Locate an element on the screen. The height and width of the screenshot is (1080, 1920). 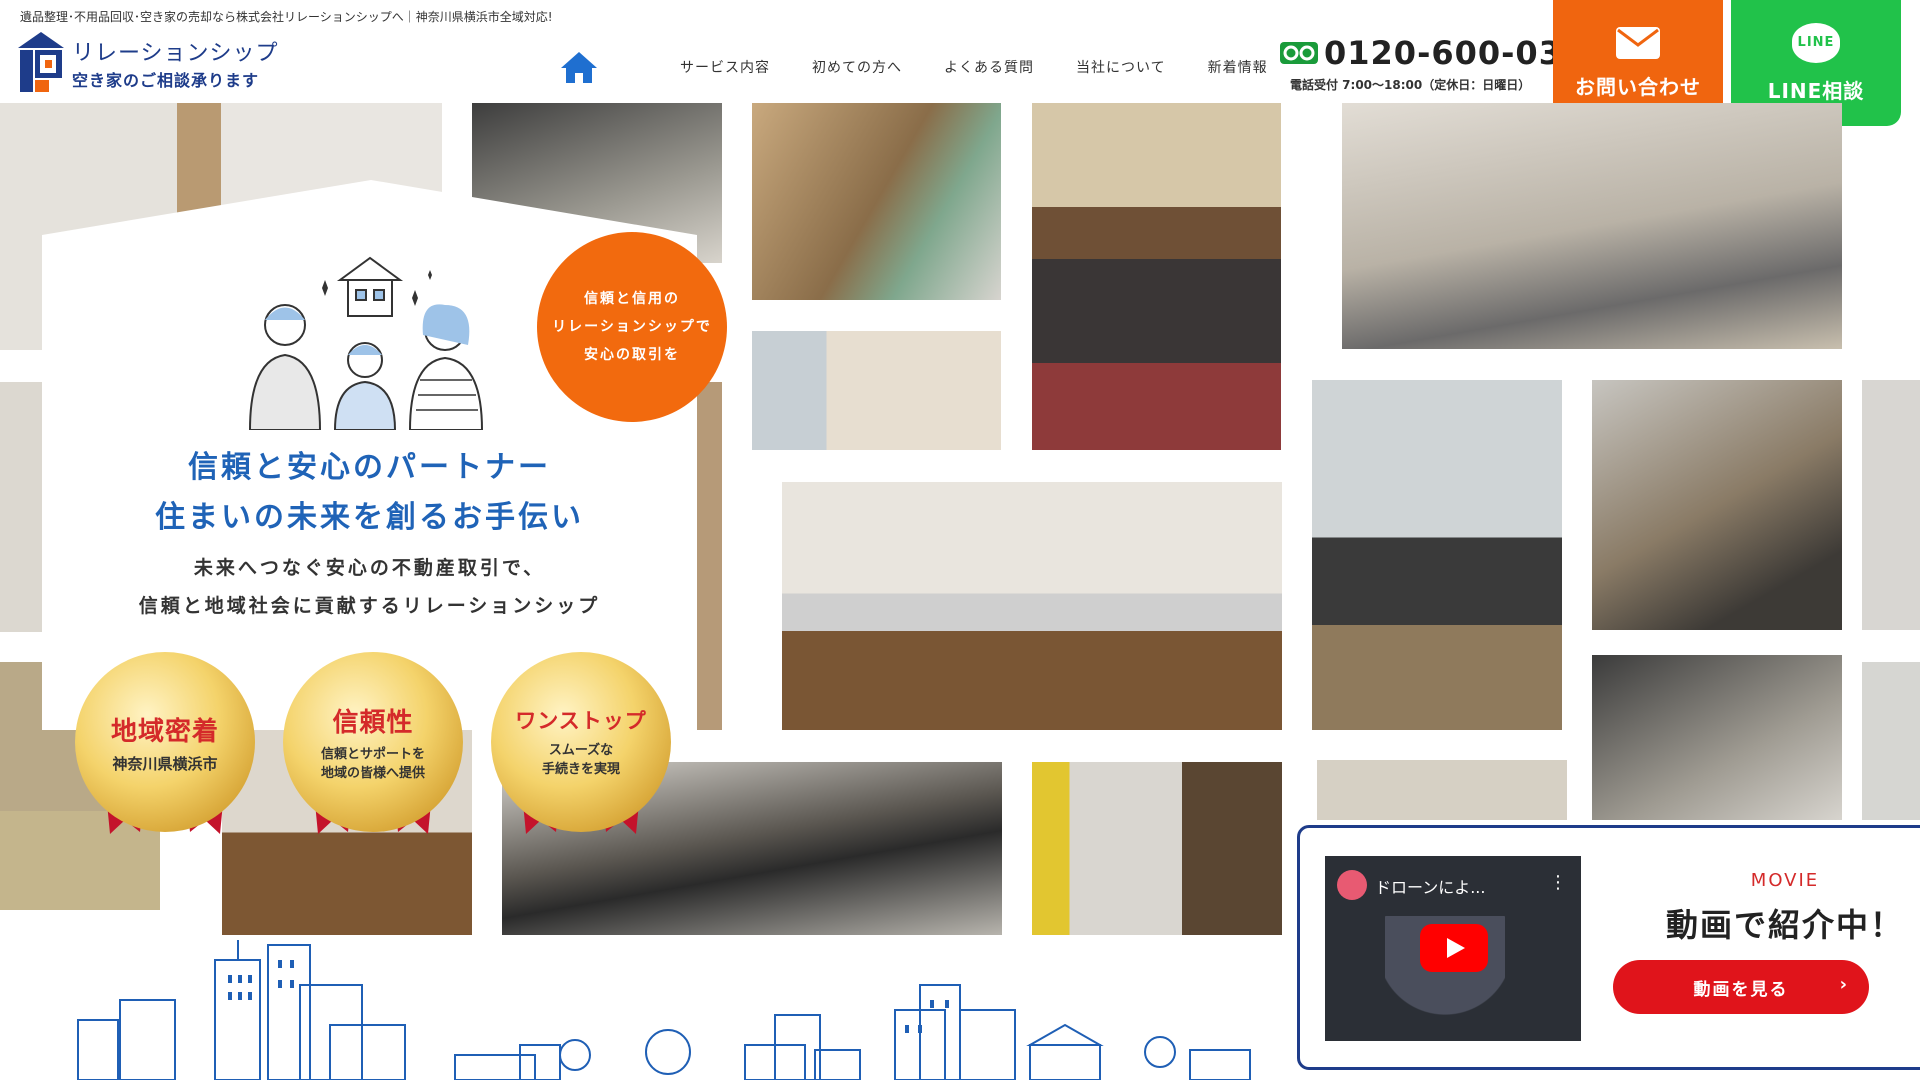
main-nav: サービス内容 初めての方へ よくある質問 当社について 新着情報 is located at coordinates (914, 67).